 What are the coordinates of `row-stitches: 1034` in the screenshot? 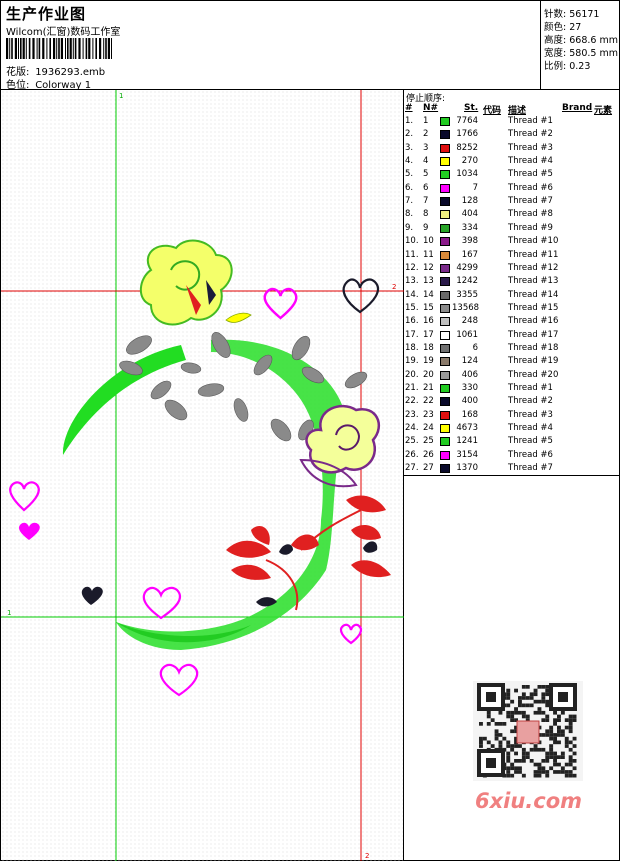 It's located at (467, 174).